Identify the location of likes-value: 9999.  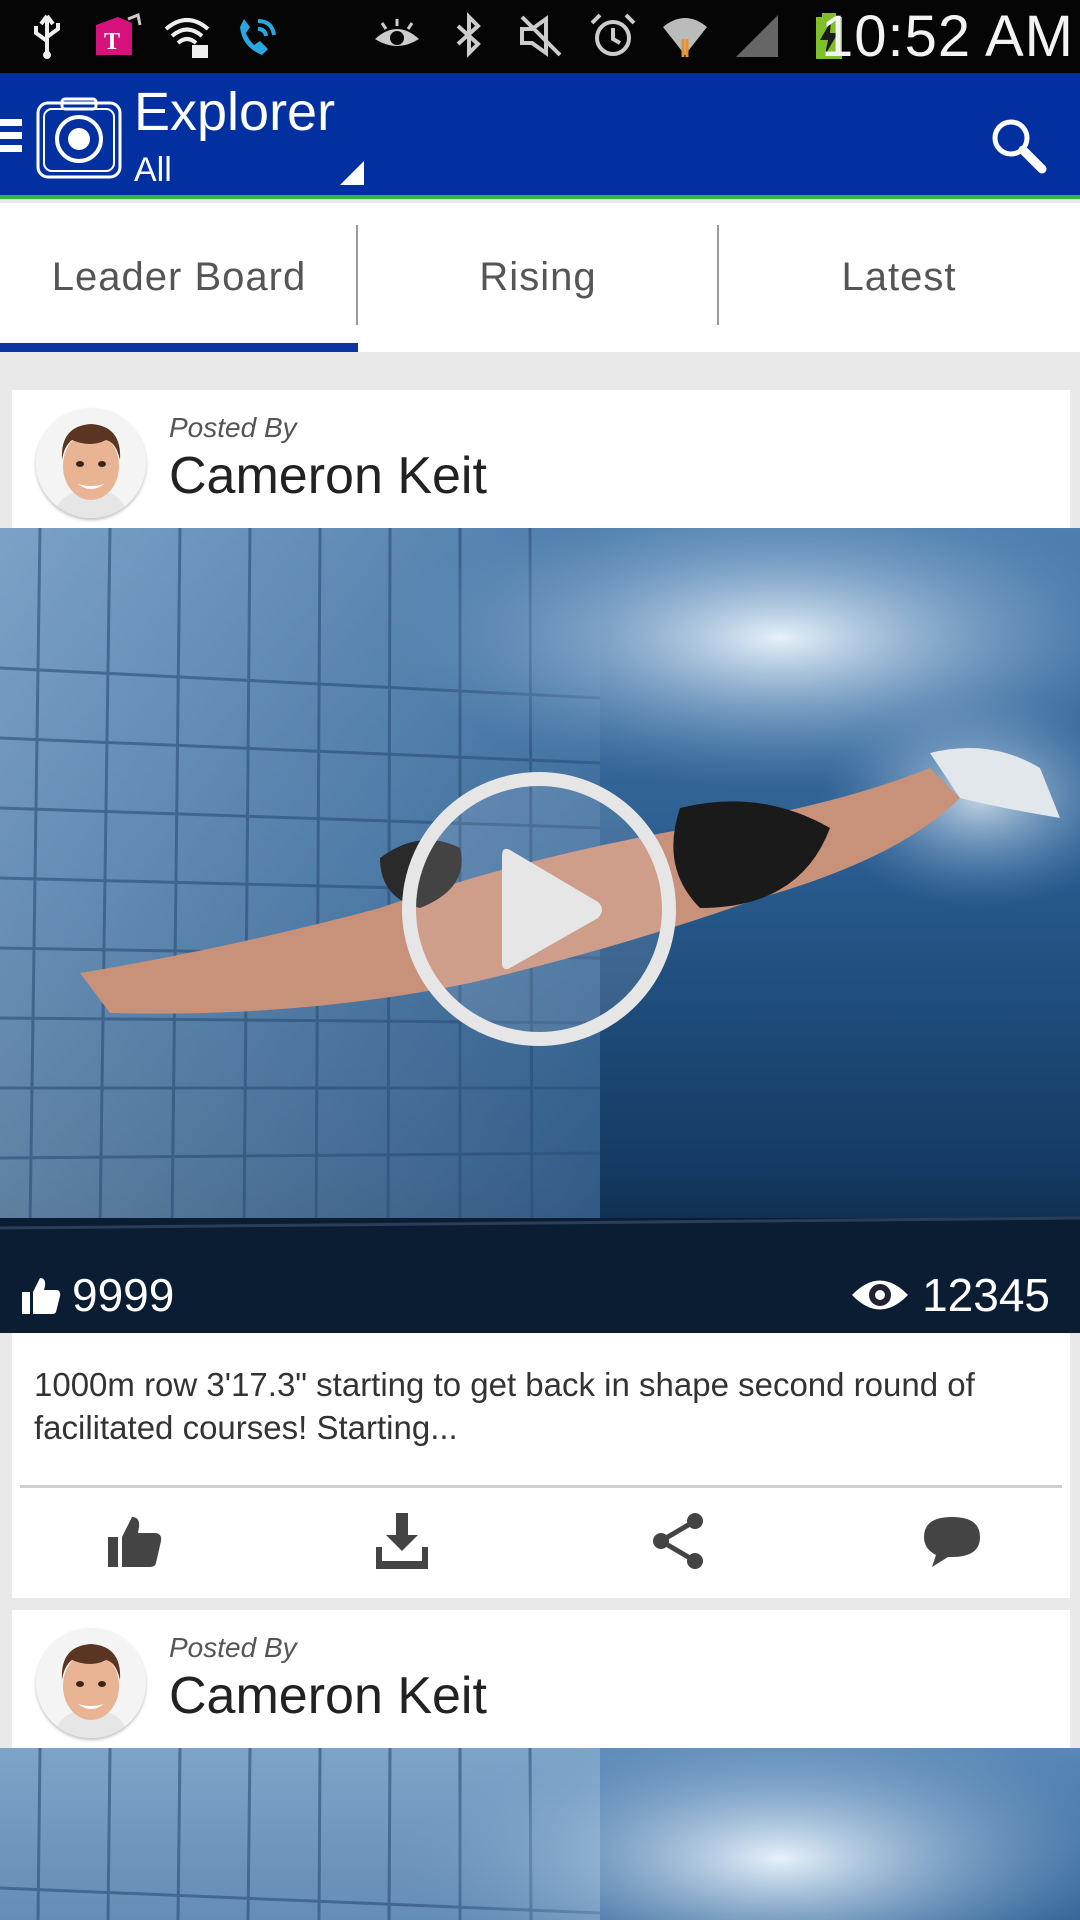
(123, 1295).